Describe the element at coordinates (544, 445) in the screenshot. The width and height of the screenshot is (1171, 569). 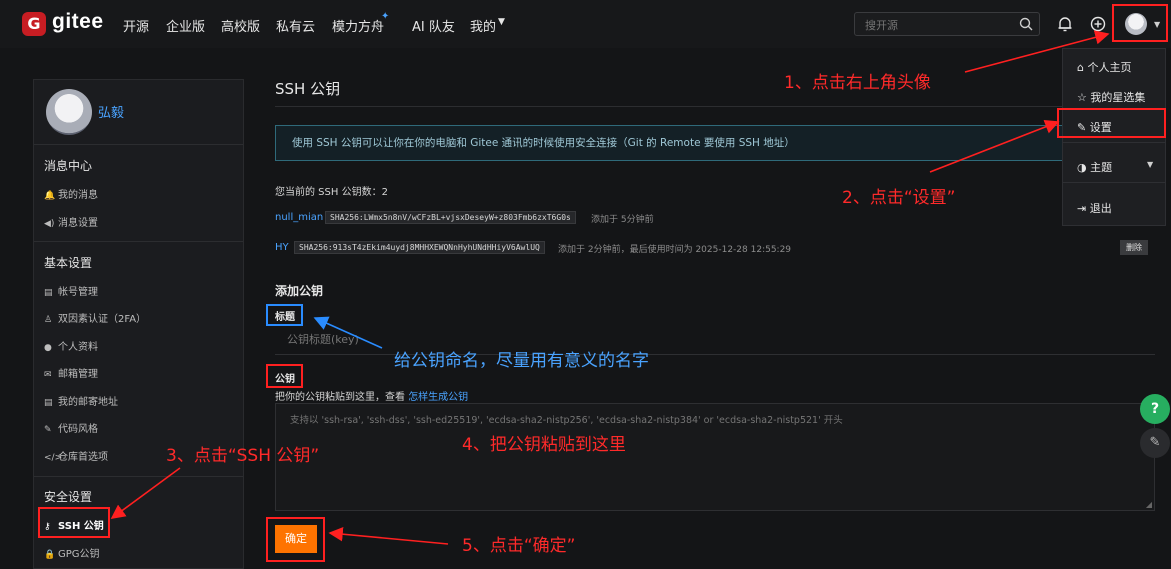
I see `annotation-step-4: 4、把公钥粘贴到这里` at that location.